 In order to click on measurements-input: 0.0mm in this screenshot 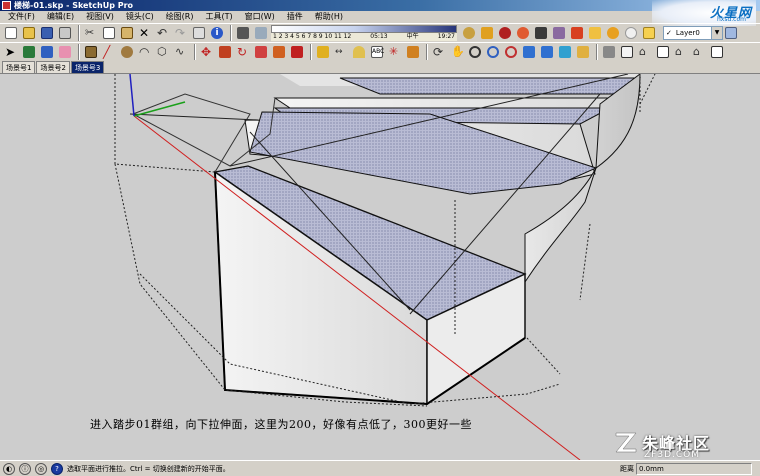, I will do `click(694, 468)`.